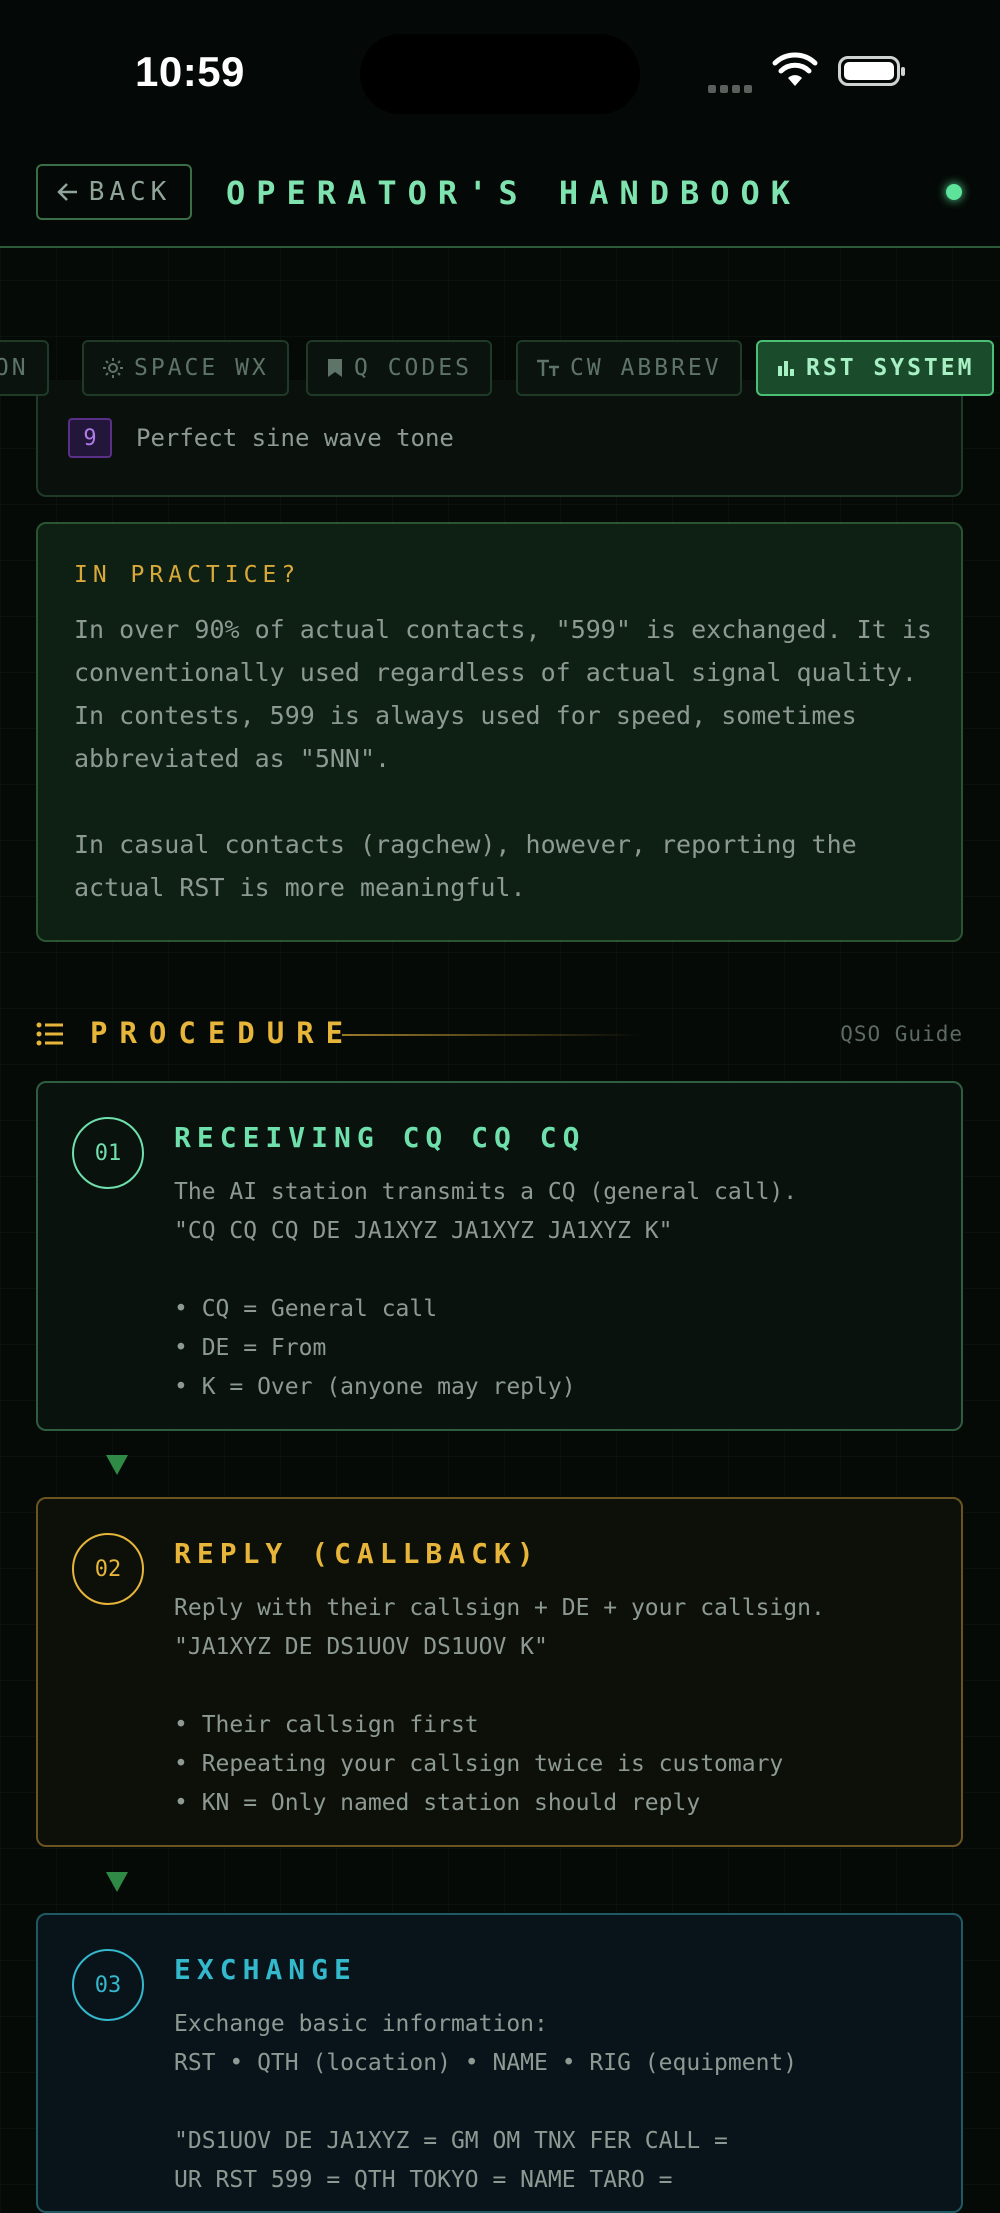 This screenshot has width=1000, height=2213. I want to click on battery-icon, so click(871, 71).